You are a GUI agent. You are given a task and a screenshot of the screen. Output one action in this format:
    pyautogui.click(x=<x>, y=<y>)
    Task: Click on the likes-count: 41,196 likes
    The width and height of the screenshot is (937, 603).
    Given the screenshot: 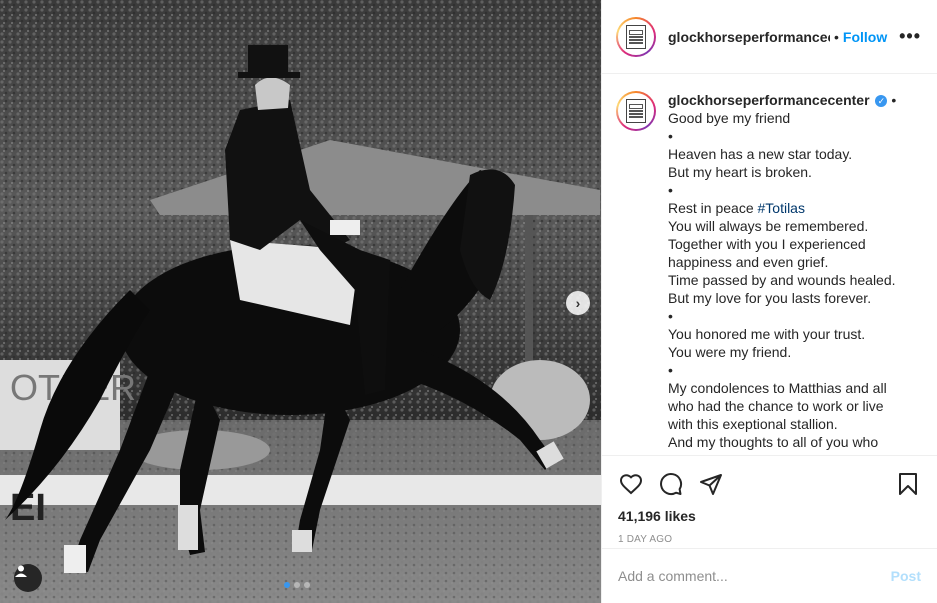 What is the action you would take?
    pyautogui.click(x=769, y=516)
    